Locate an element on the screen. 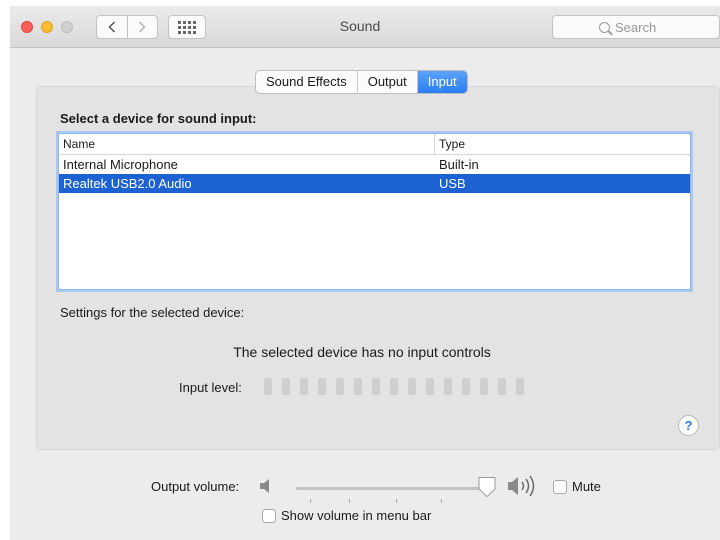  settings-label: Settings for the selected device: is located at coordinates (152, 312).